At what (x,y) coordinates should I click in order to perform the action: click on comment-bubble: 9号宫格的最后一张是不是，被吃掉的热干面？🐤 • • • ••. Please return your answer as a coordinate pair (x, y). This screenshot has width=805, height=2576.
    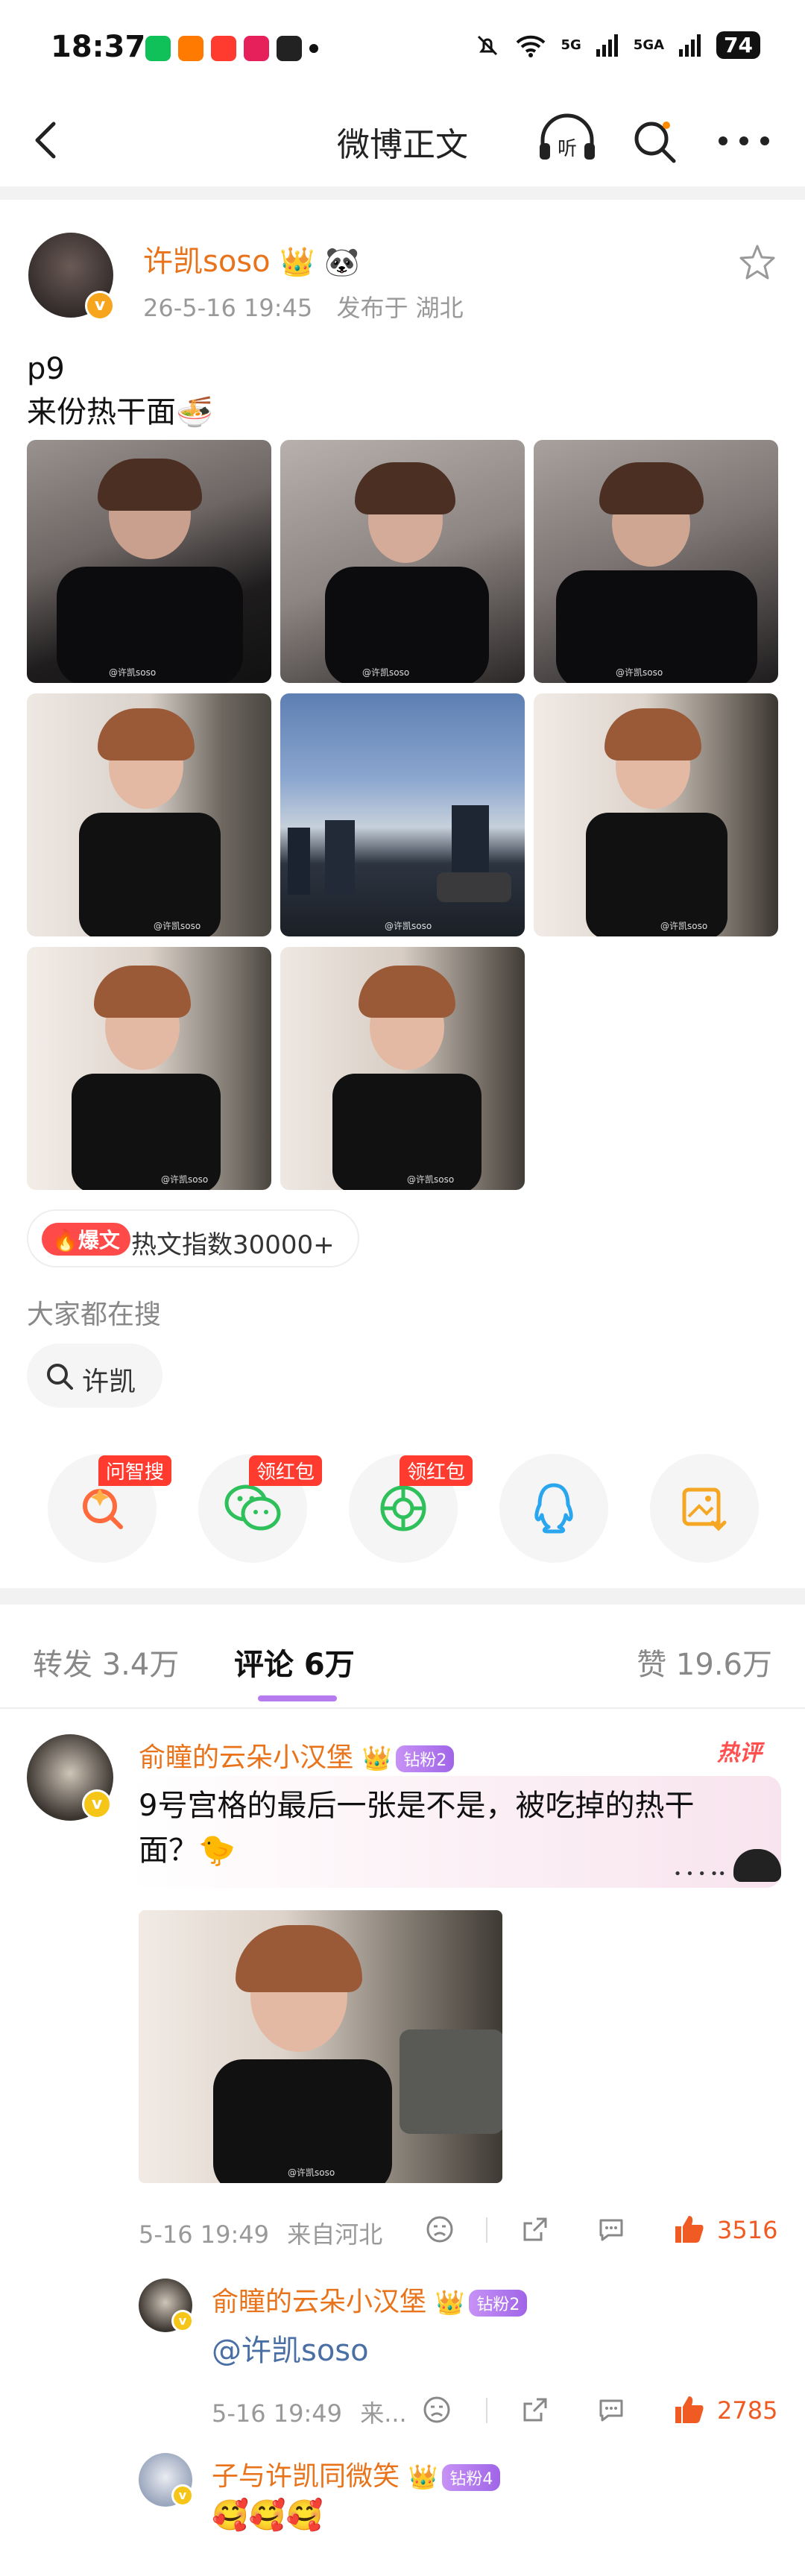
    Looking at the image, I should click on (456, 1832).